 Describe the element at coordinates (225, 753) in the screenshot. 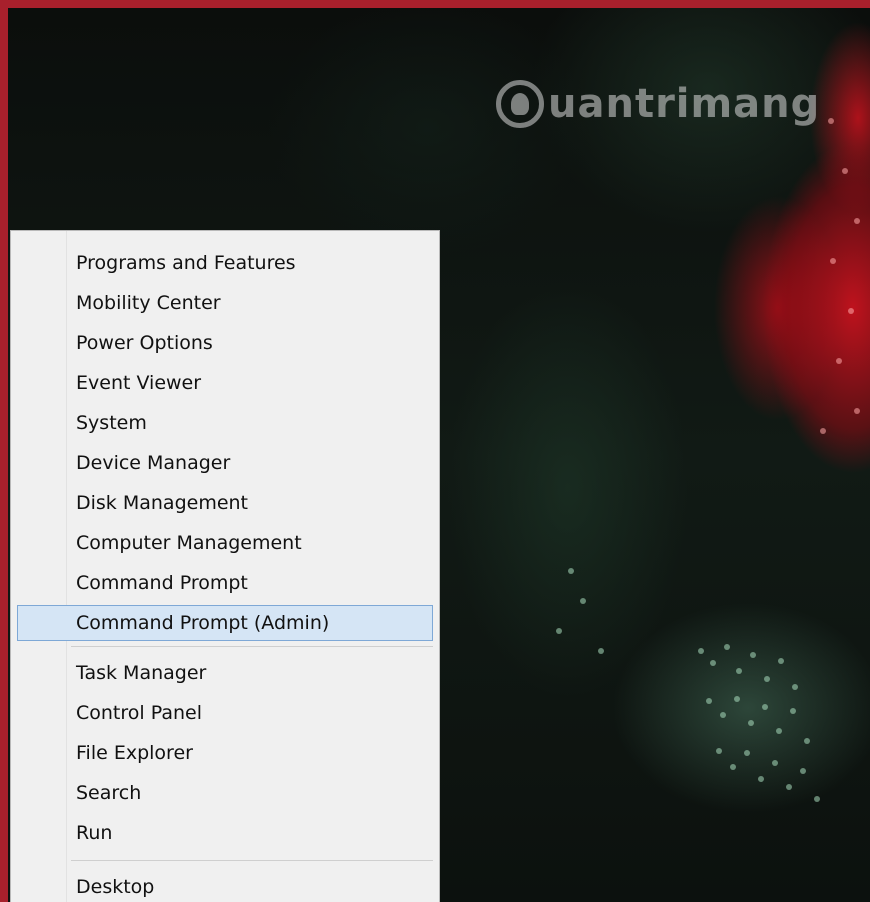

I see `menu-item-file-explorer: File Explorer` at that location.